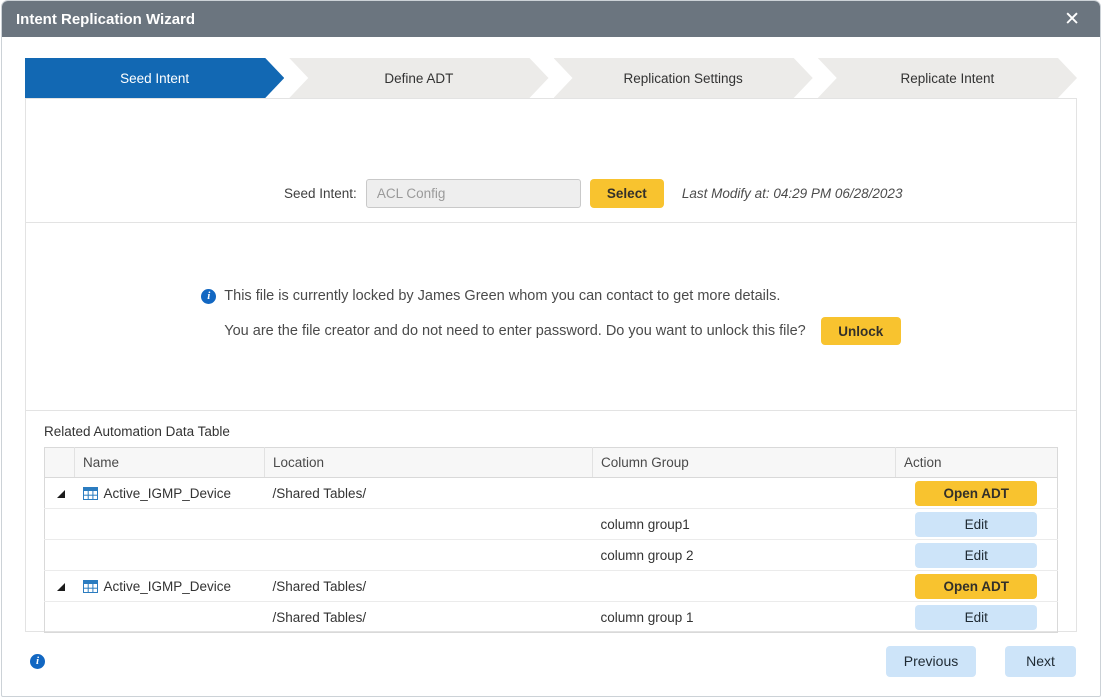  What do you see at coordinates (137, 431) in the screenshot?
I see `adt-table-title: Related Automation Data Table` at bounding box center [137, 431].